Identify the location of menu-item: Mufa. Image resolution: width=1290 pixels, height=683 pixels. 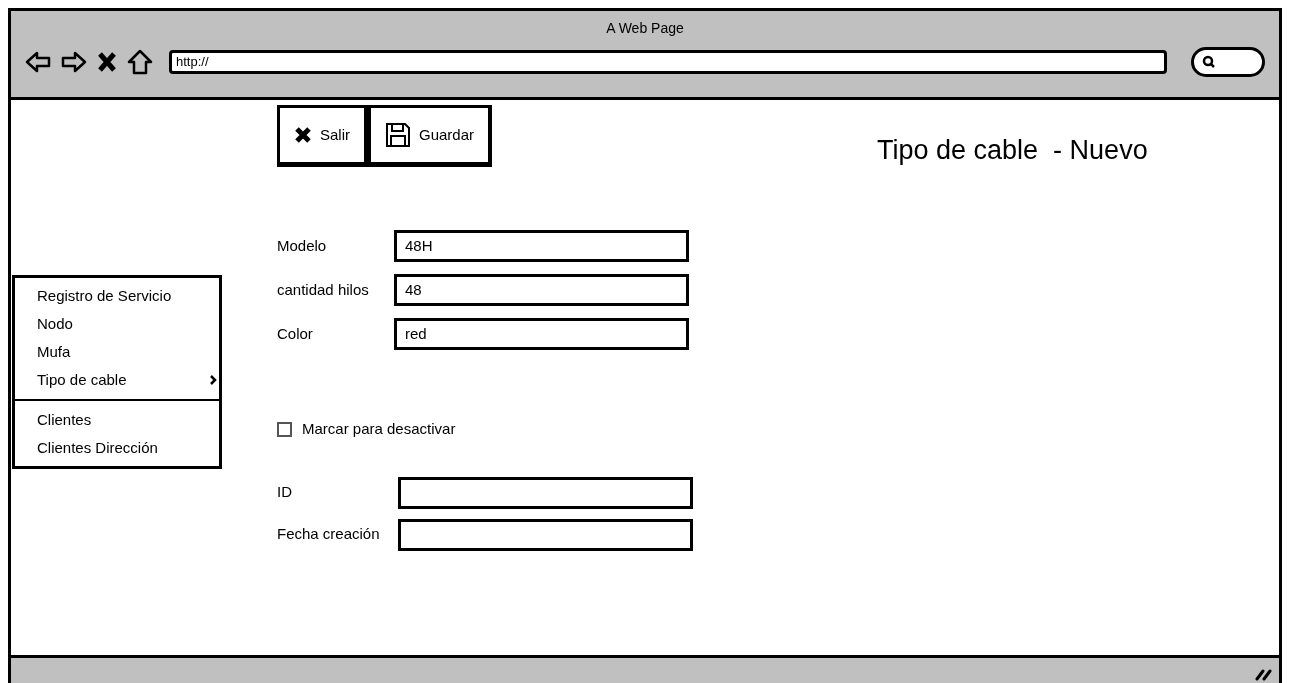
(117, 352).